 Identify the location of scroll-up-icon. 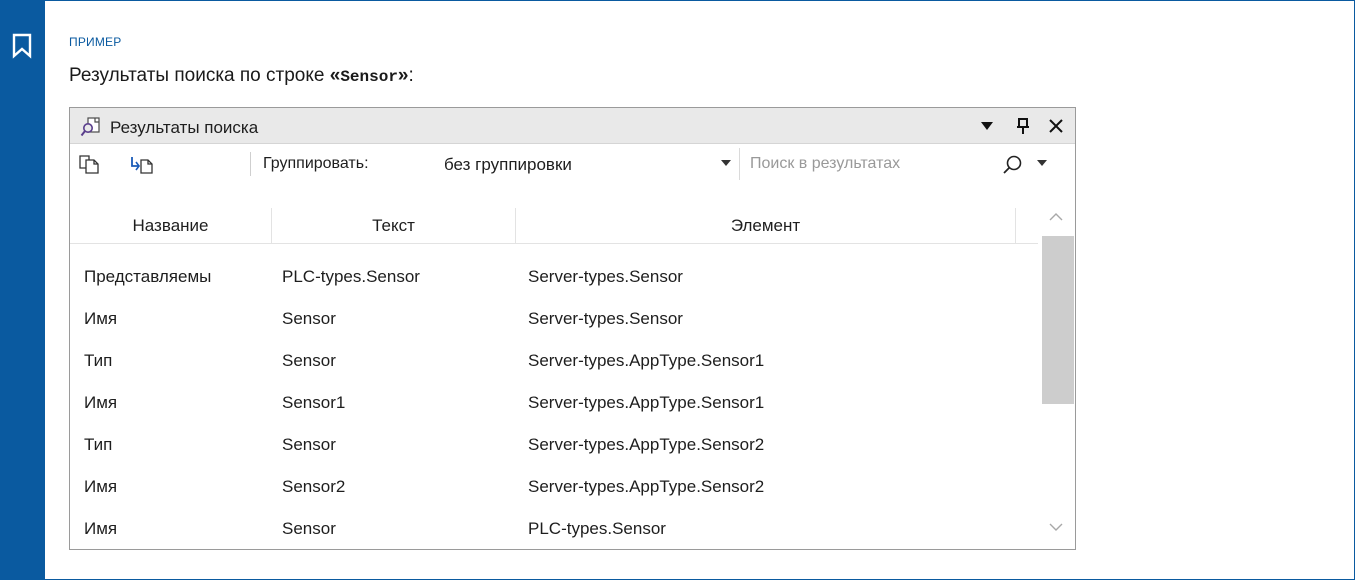
(1056, 217).